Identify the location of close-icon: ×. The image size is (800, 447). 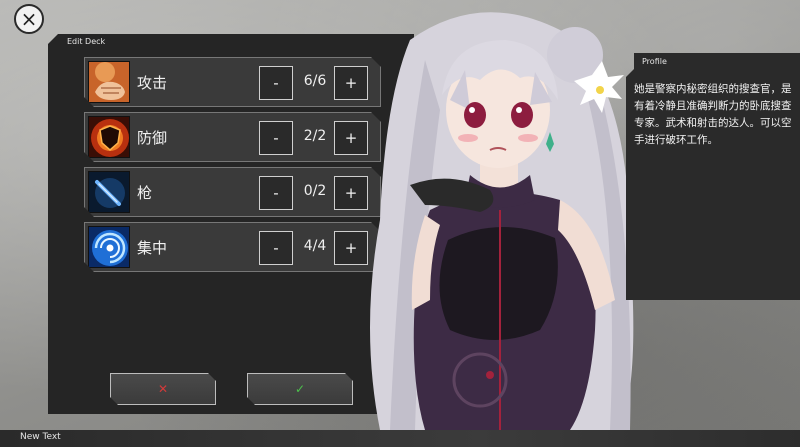
(29, 19).